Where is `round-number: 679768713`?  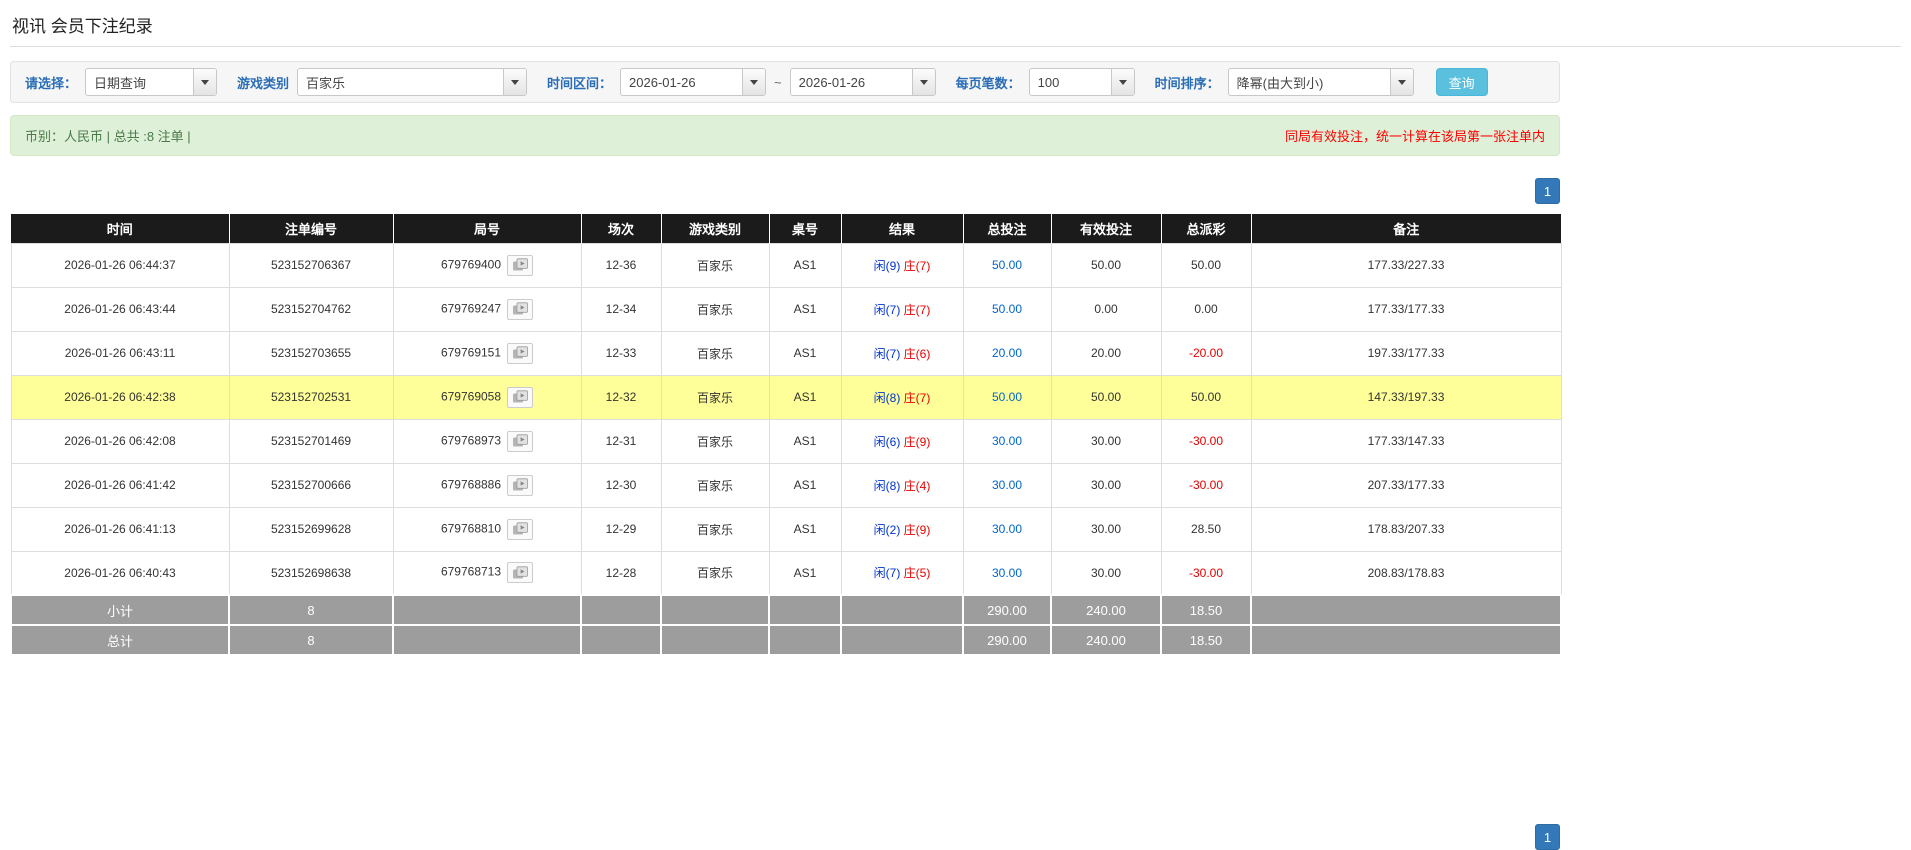 round-number: 679768713 is located at coordinates (471, 571).